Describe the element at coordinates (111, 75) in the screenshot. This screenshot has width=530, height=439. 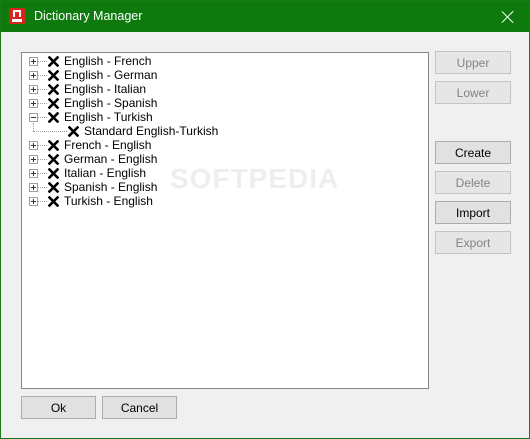
I see `tree-item-label: English - German` at that location.